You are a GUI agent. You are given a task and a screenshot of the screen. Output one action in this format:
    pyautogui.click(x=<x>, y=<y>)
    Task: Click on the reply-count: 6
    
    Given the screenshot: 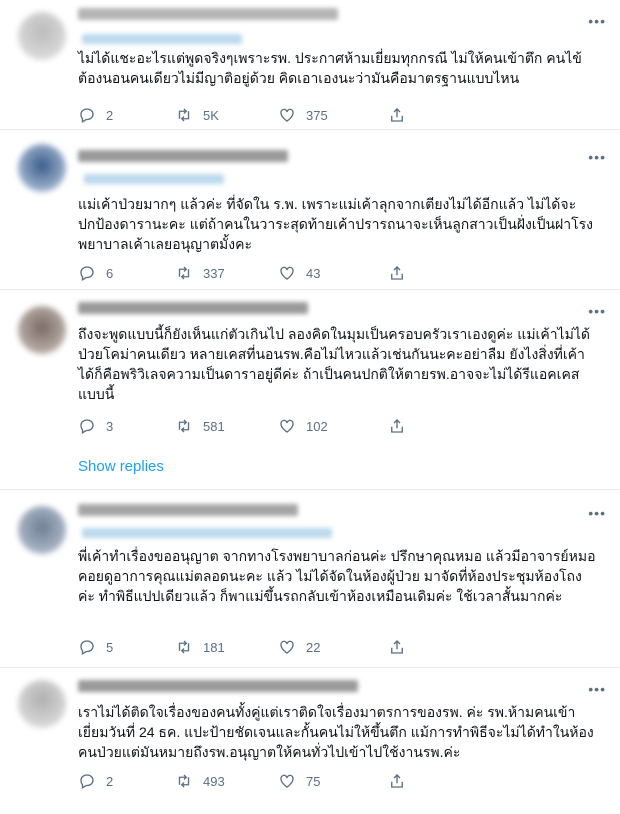 What is the action you would take?
    pyautogui.click(x=110, y=273)
    